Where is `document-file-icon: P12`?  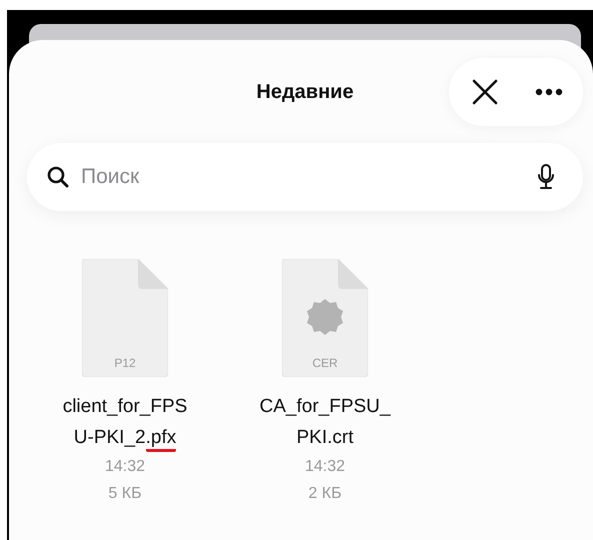
document-file-icon: P12 is located at coordinates (125, 318).